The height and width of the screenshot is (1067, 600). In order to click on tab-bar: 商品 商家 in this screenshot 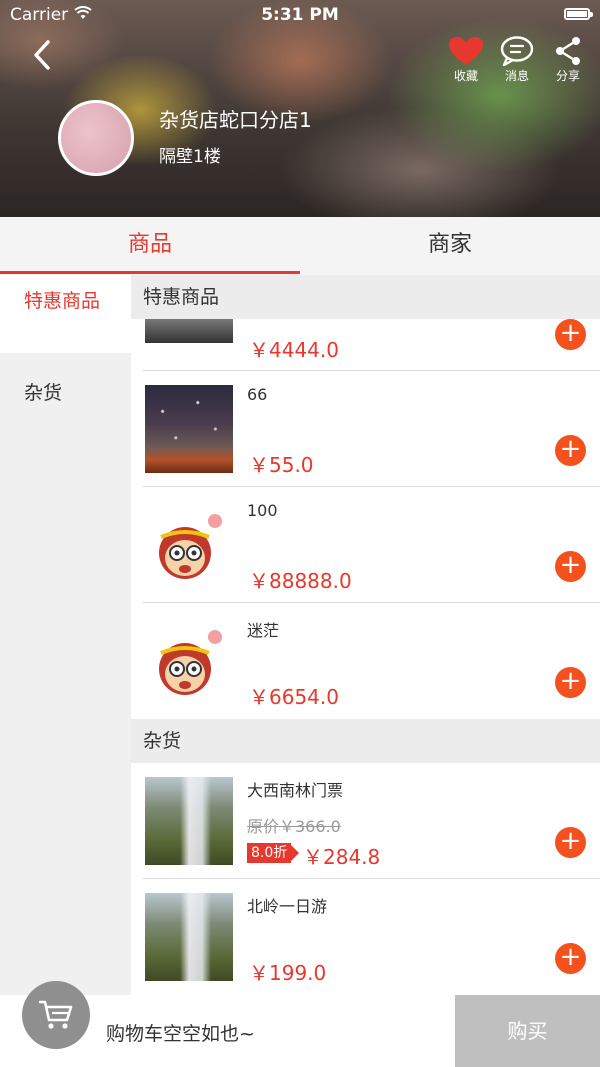, I will do `click(300, 246)`.